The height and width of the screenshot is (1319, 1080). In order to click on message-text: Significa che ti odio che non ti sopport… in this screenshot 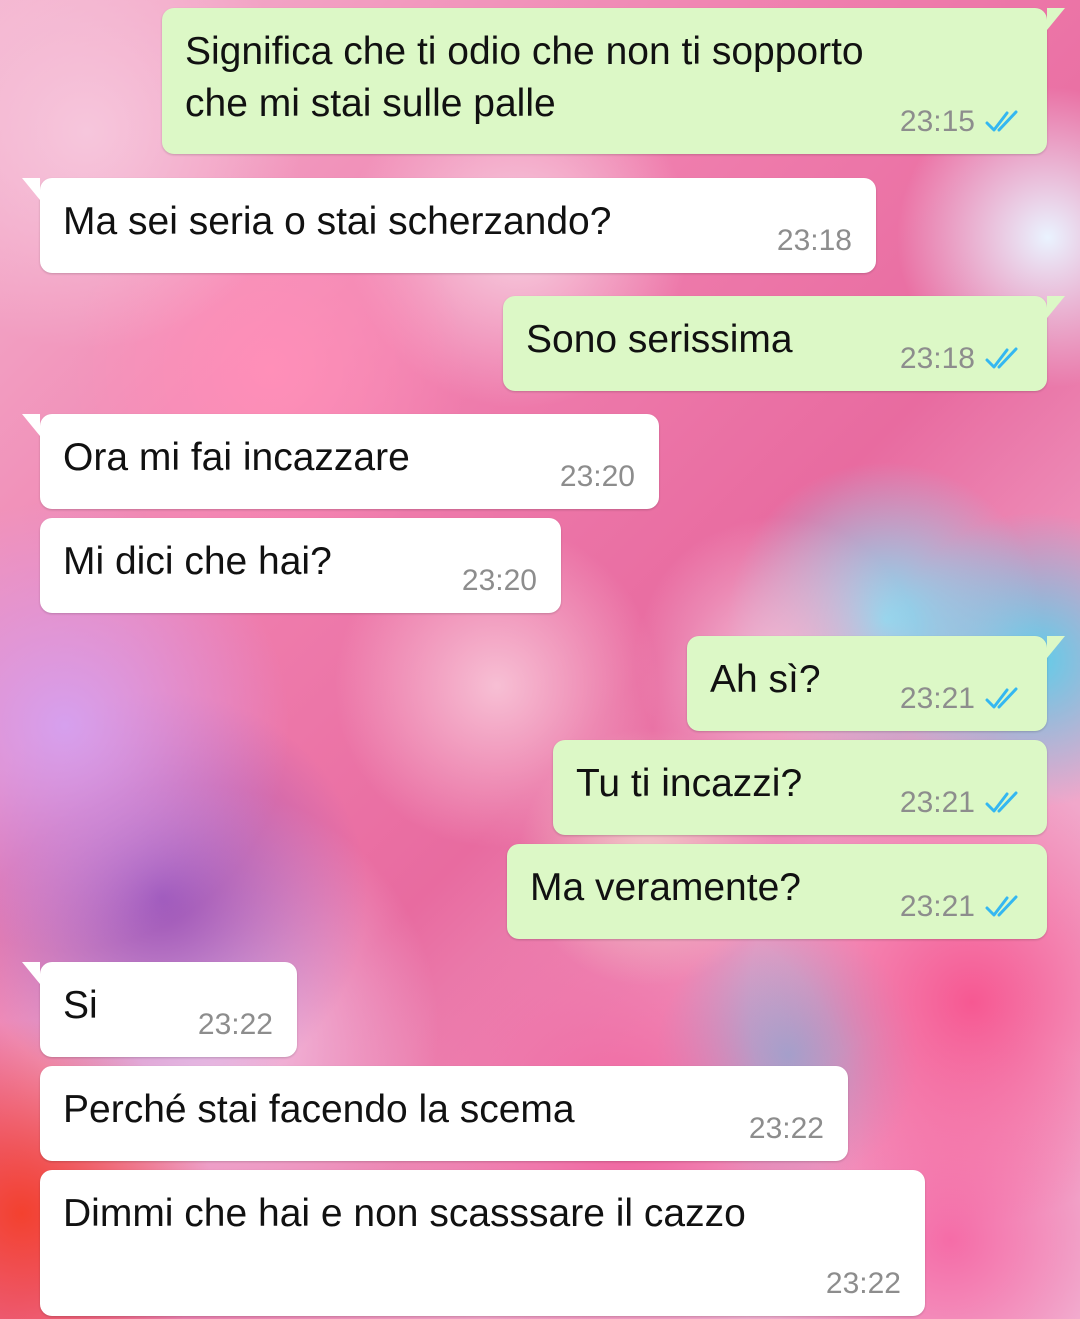, I will do `click(524, 77)`.